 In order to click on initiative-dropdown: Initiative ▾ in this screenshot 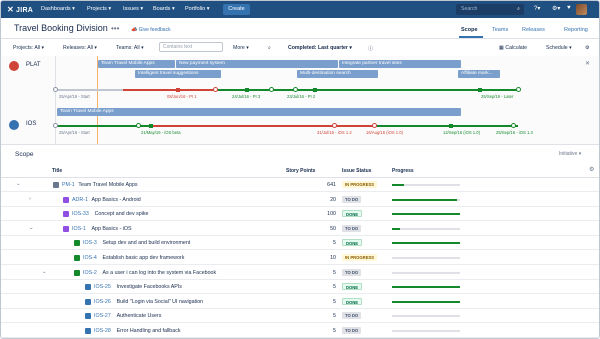, I will do `click(570, 154)`.